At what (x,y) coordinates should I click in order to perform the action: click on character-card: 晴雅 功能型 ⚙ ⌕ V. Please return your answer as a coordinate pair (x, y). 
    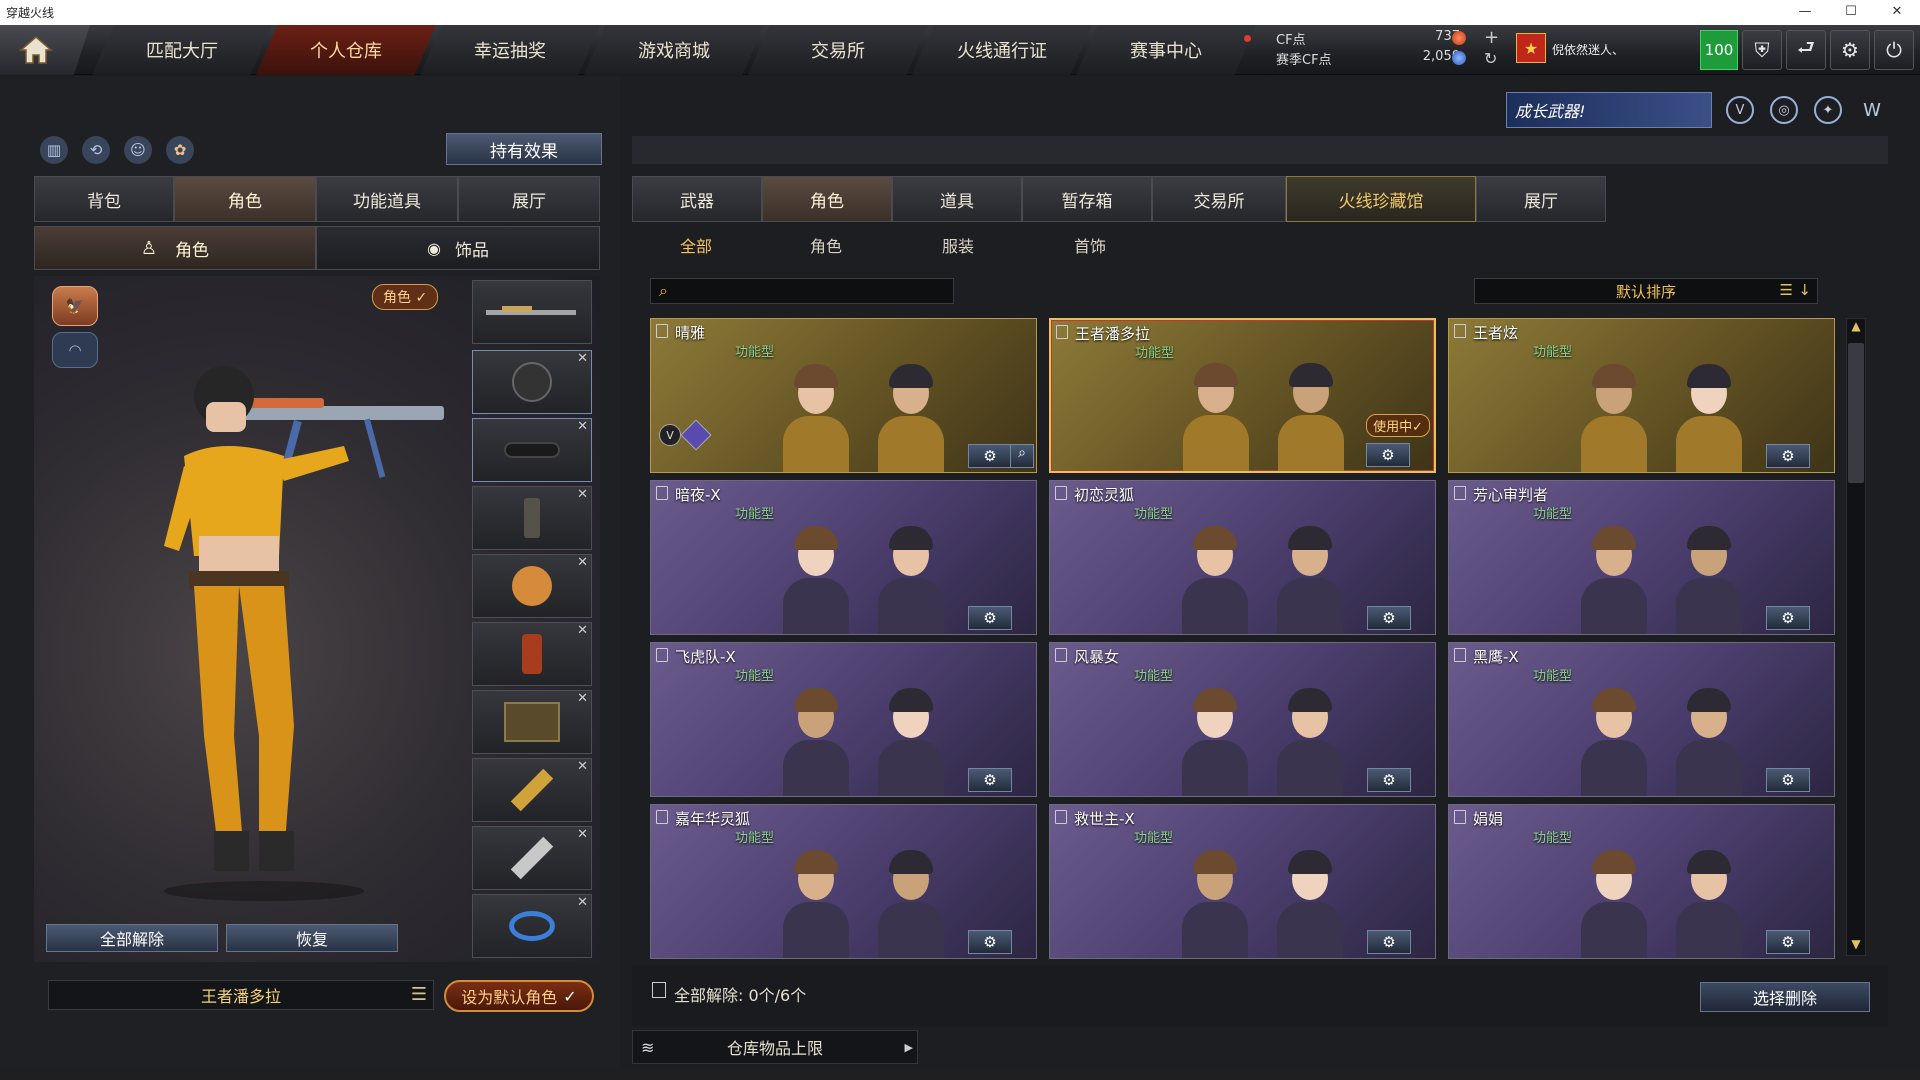
    Looking at the image, I should click on (843, 395).